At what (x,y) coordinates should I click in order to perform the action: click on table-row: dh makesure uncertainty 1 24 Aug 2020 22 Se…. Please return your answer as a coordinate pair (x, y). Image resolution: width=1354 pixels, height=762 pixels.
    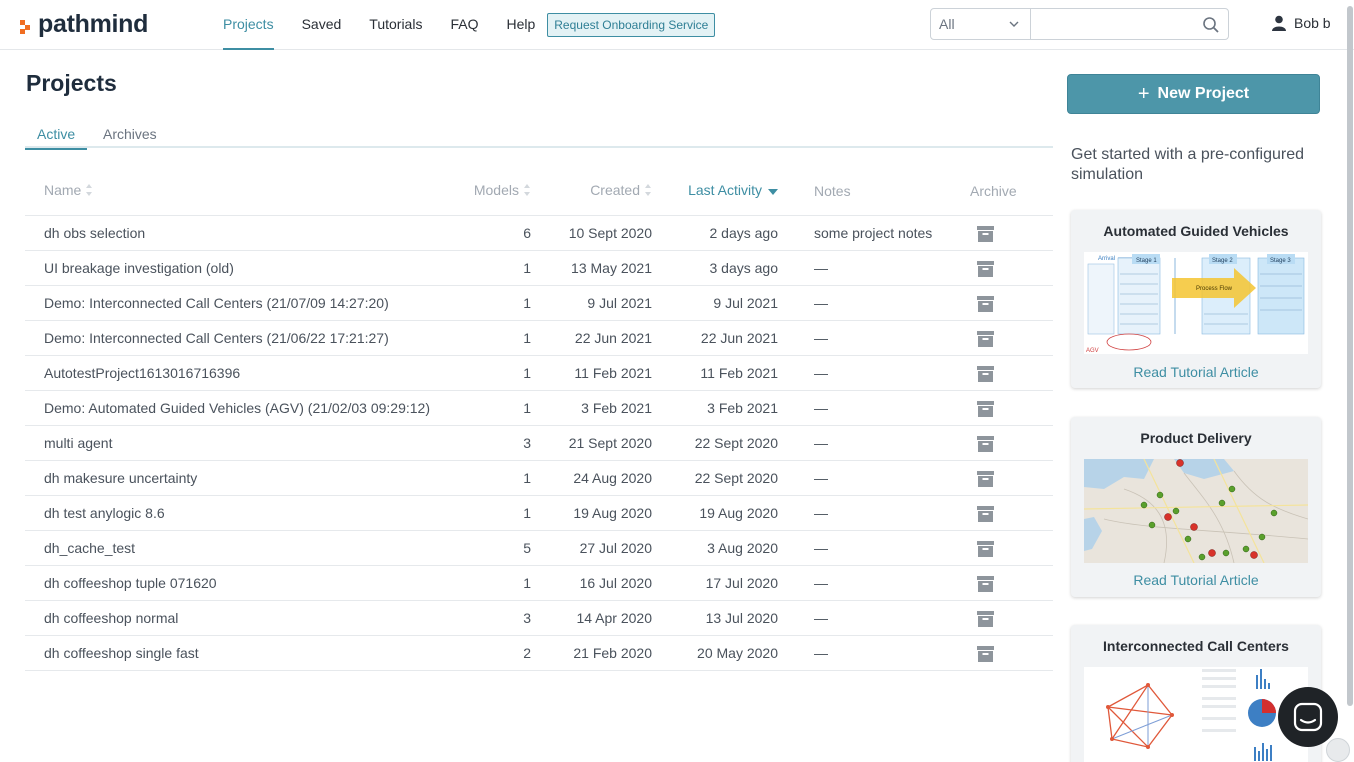
    Looking at the image, I should click on (539, 478).